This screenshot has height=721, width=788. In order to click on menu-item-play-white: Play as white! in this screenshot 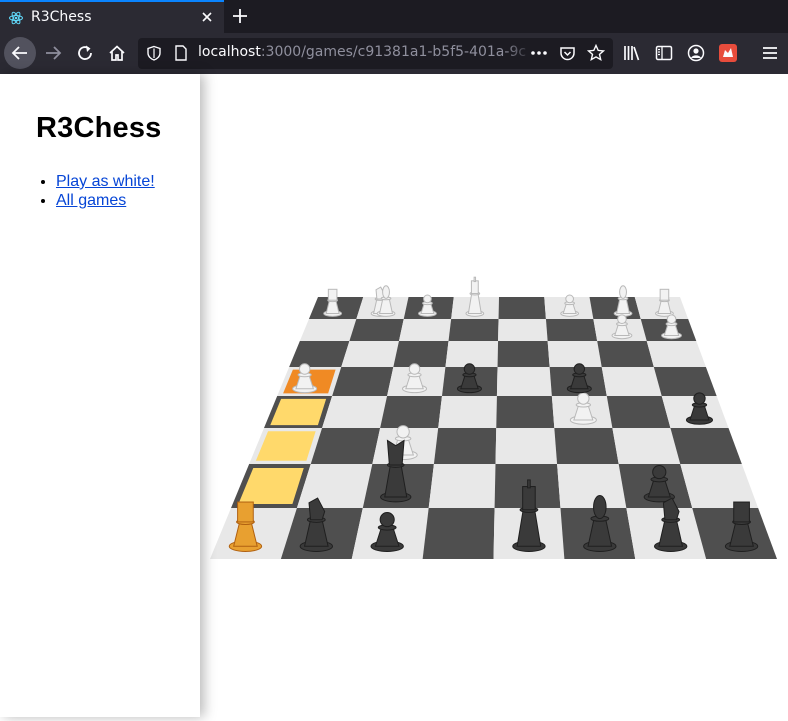, I will do `click(105, 181)`.